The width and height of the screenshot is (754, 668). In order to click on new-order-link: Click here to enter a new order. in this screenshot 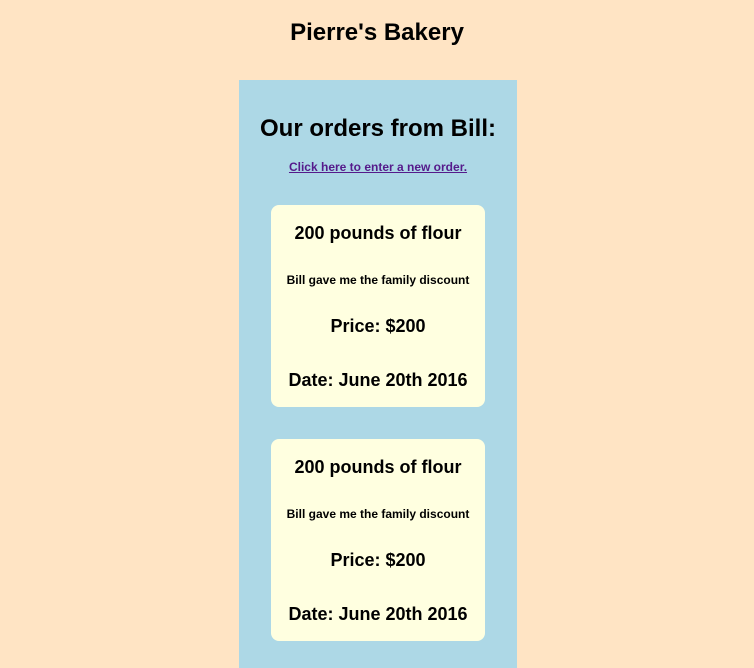, I will do `click(378, 167)`.